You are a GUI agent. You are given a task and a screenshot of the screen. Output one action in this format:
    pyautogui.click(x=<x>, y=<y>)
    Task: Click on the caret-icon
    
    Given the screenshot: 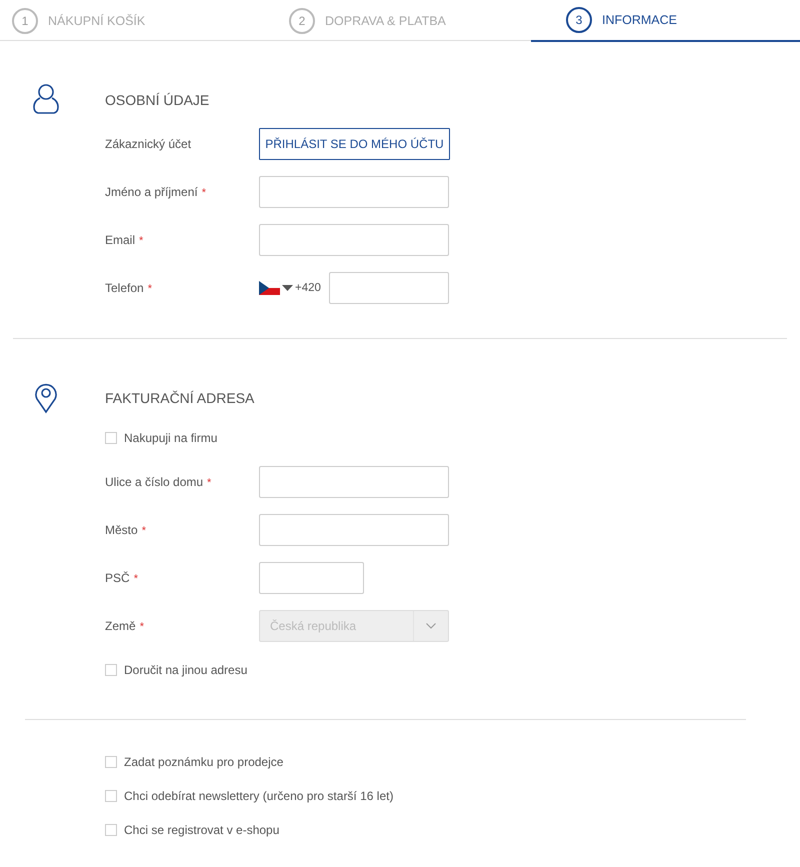 What is the action you would take?
    pyautogui.click(x=287, y=288)
    